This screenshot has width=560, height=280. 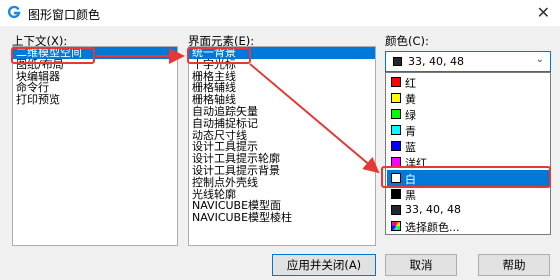 I want to click on color-option: 蓝, so click(x=468, y=146).